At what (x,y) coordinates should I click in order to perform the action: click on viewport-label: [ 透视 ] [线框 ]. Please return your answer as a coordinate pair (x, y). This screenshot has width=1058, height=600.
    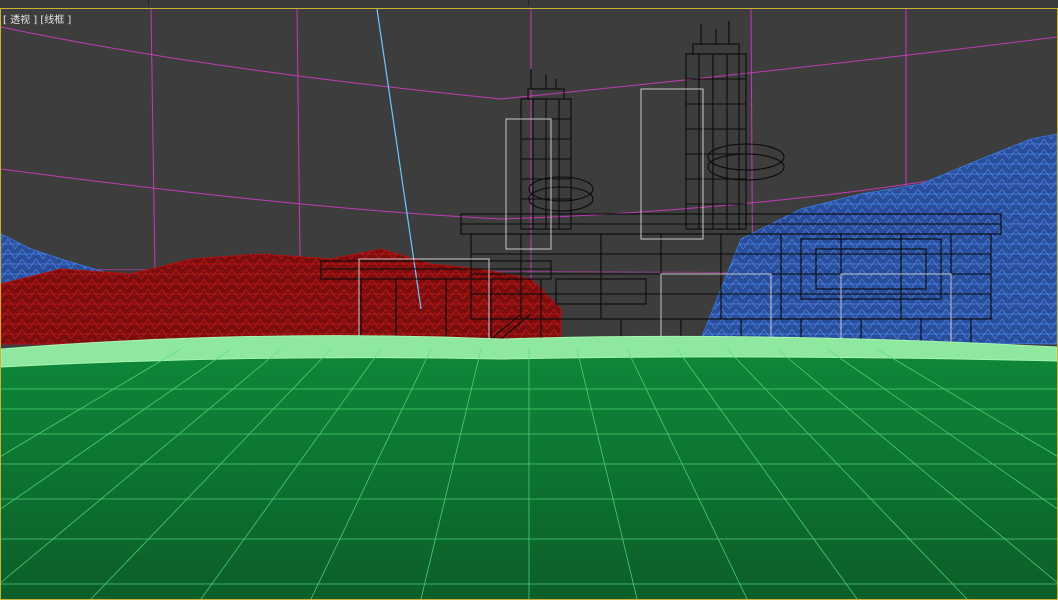
    Looking at the image, I should click on (37, 18).